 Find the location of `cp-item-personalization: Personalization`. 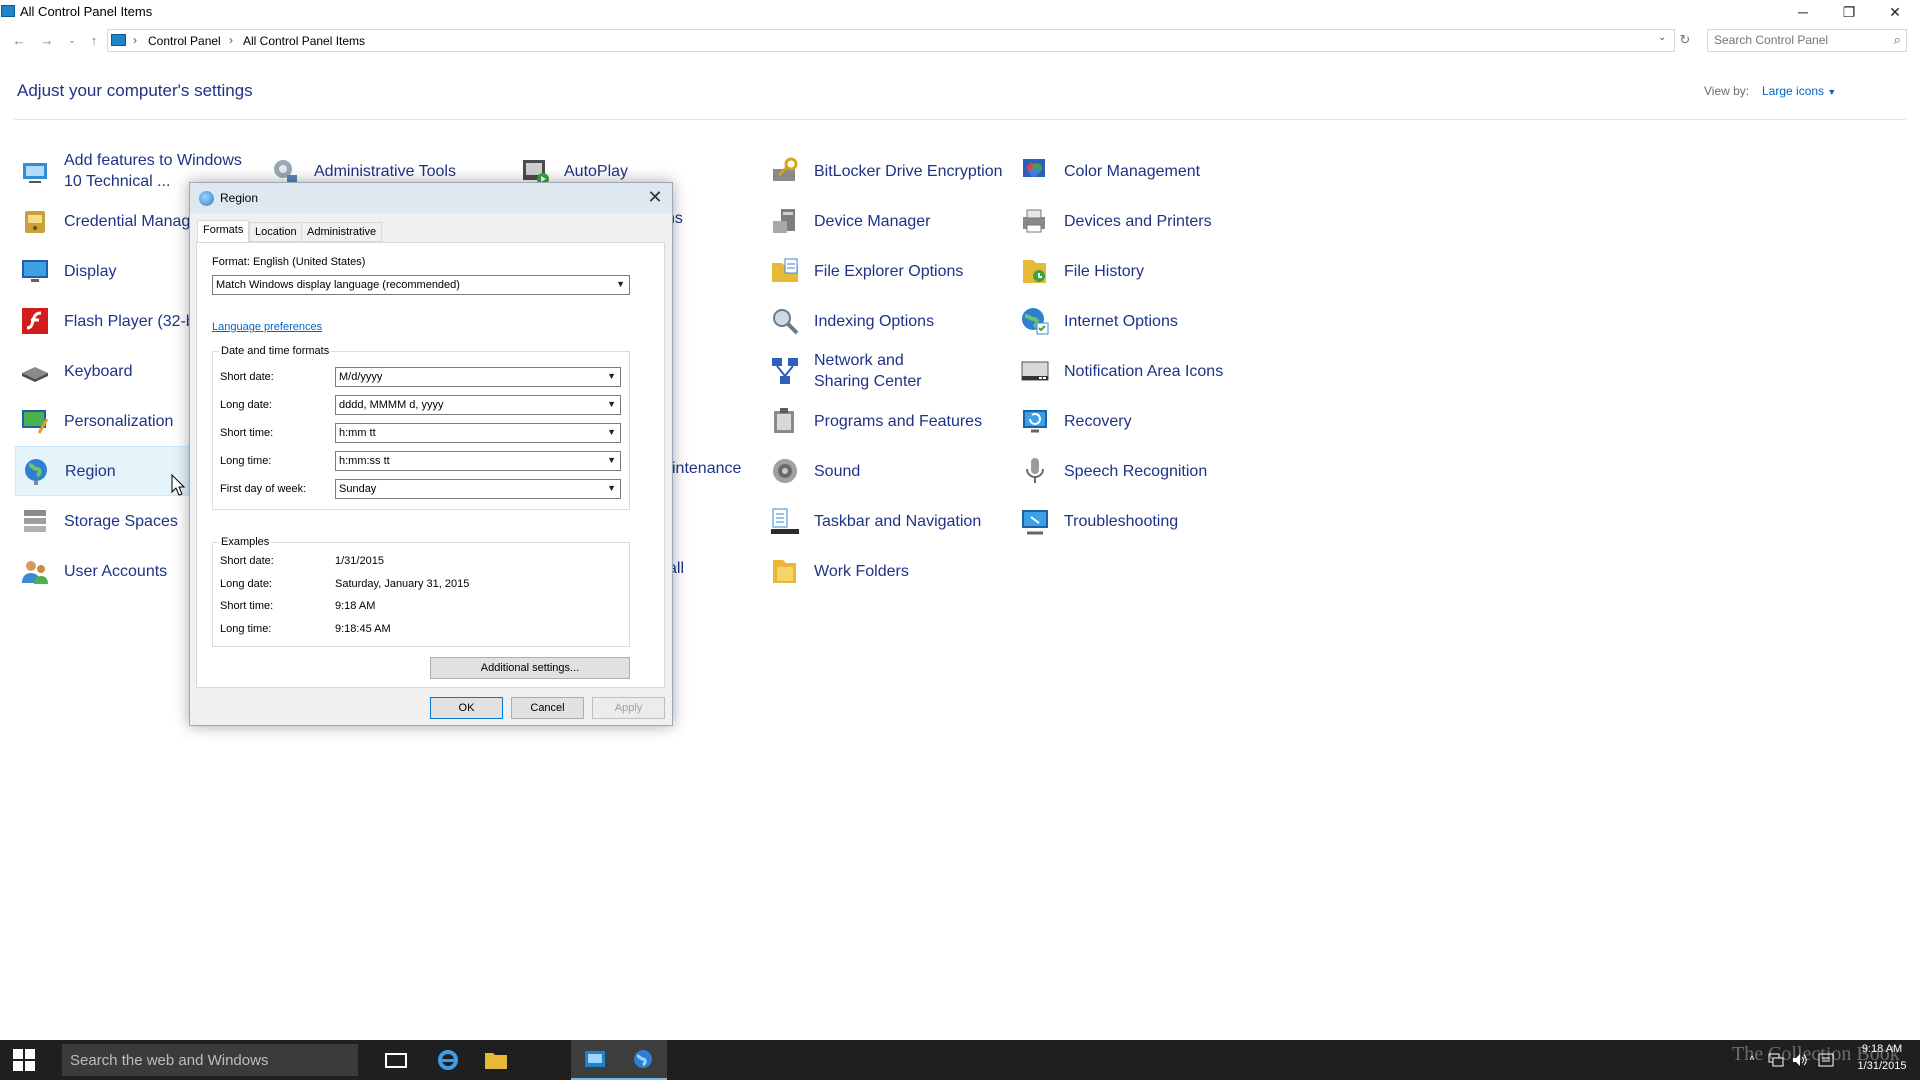

cp-item-personalization: Personalization is located at coordinates (102, 421).